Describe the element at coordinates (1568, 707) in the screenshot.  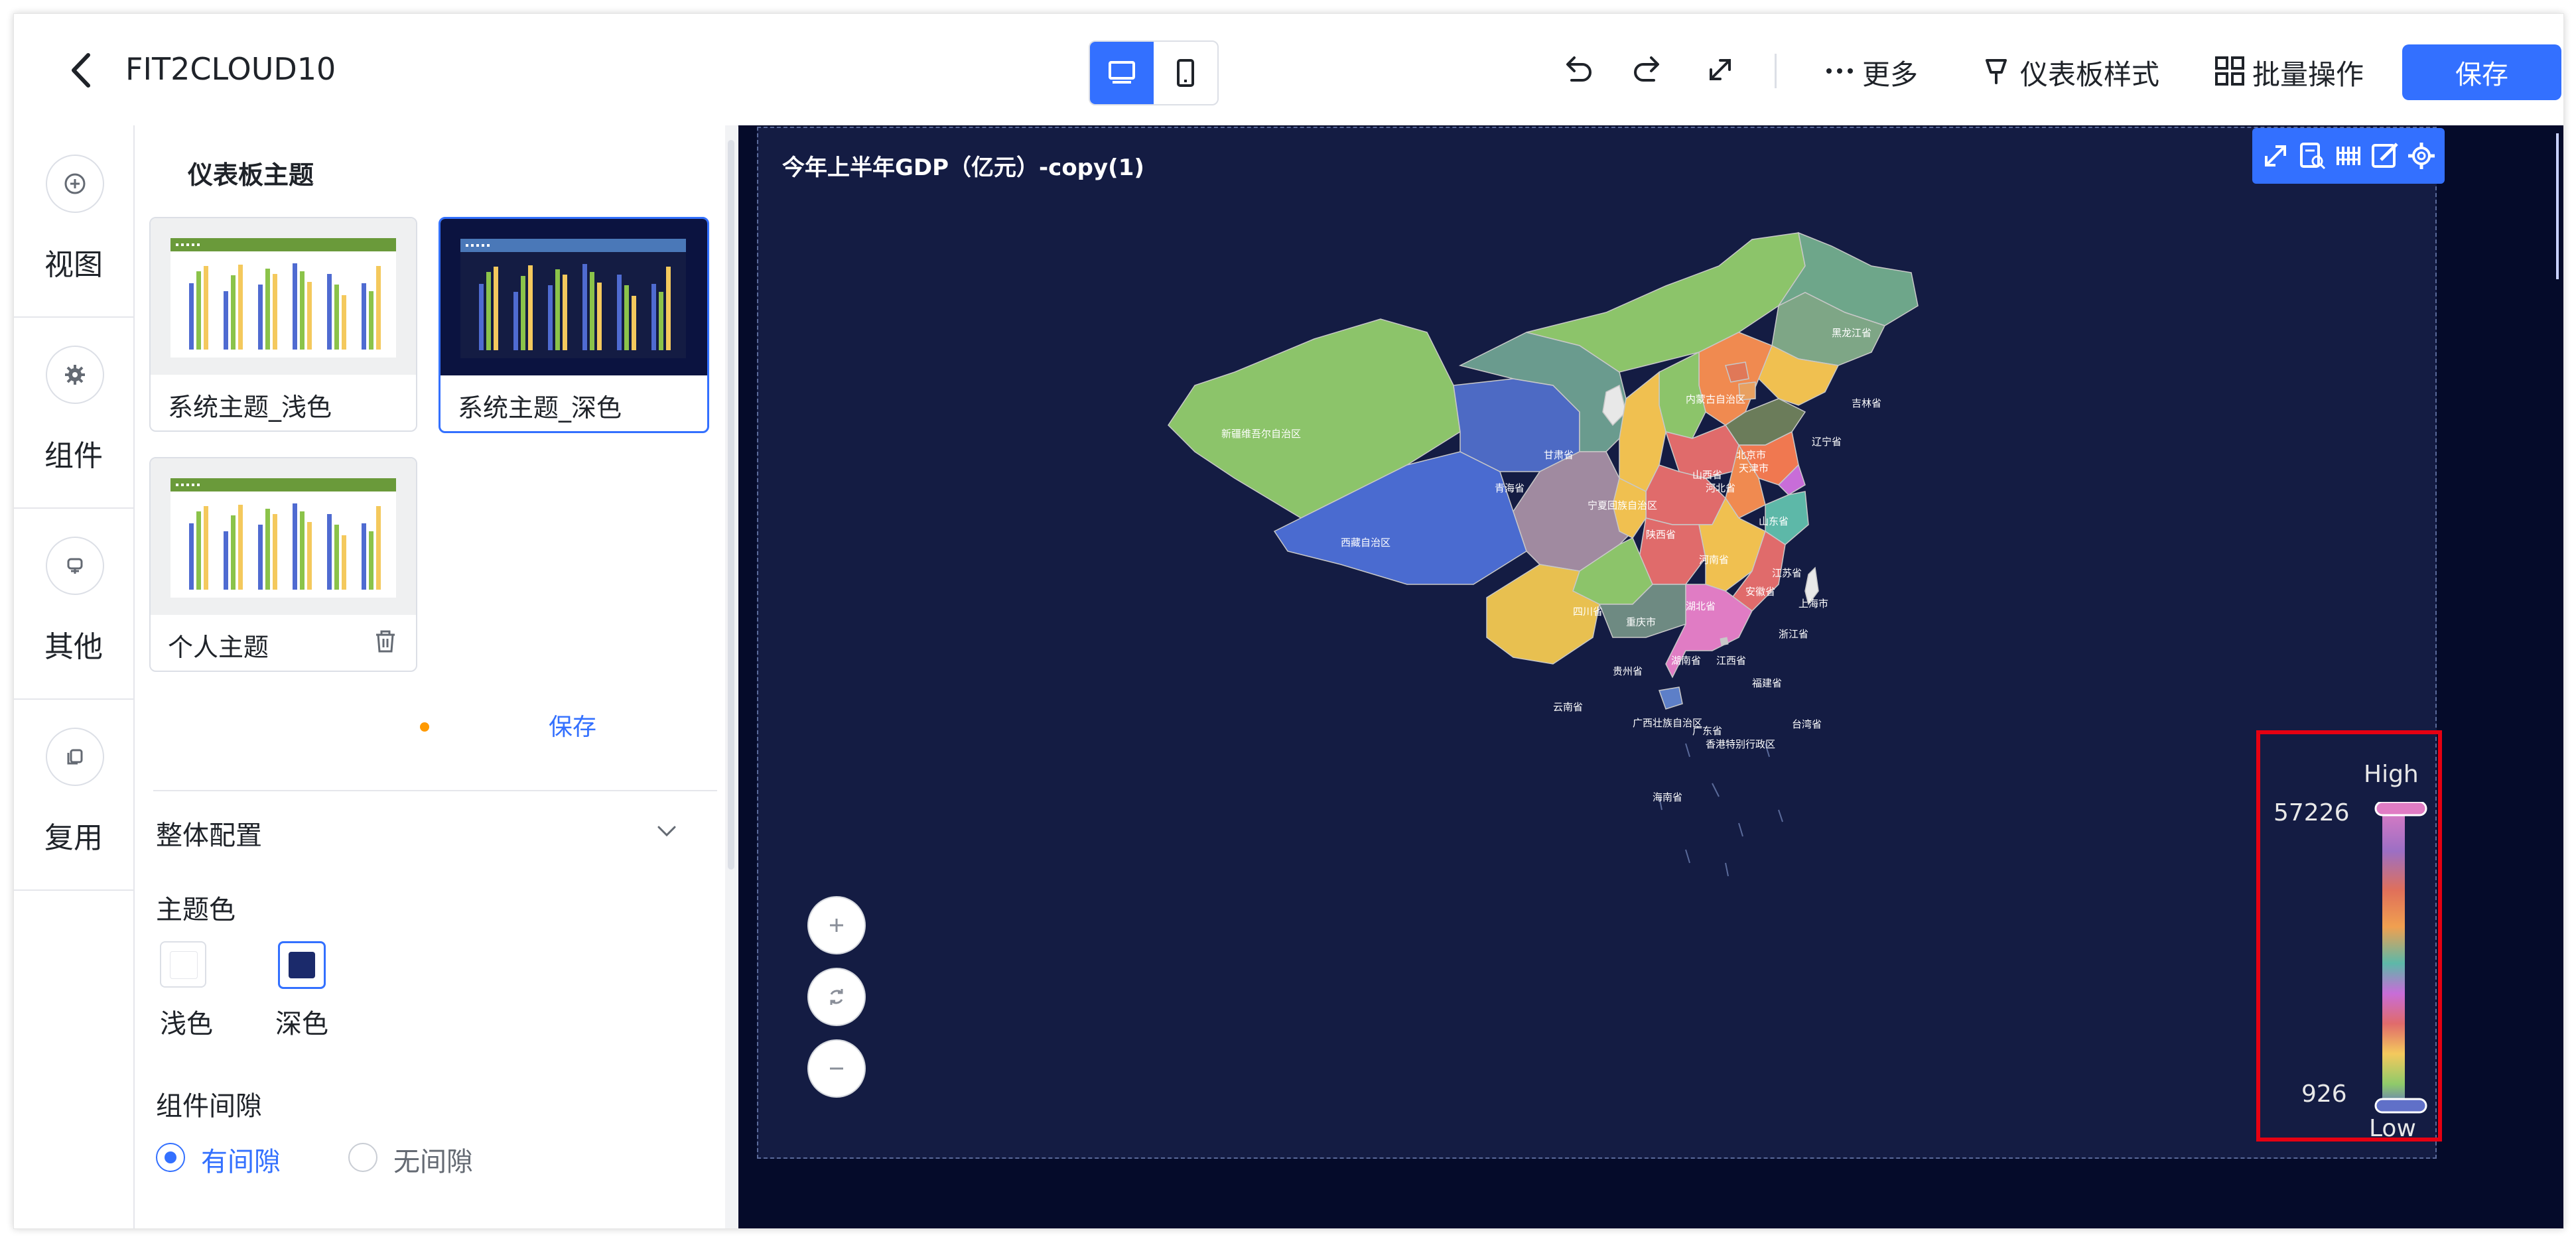
I see `label-yunnan: 云南省` at that location.